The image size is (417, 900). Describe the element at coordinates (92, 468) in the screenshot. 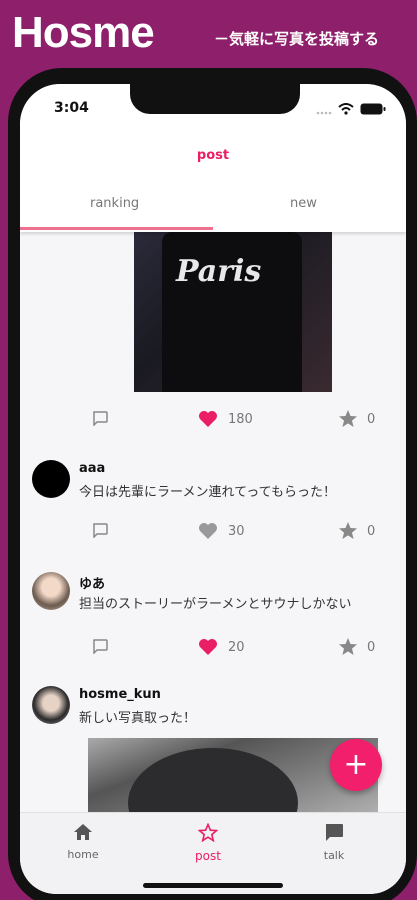

I see `post-username: aaa` at that location.